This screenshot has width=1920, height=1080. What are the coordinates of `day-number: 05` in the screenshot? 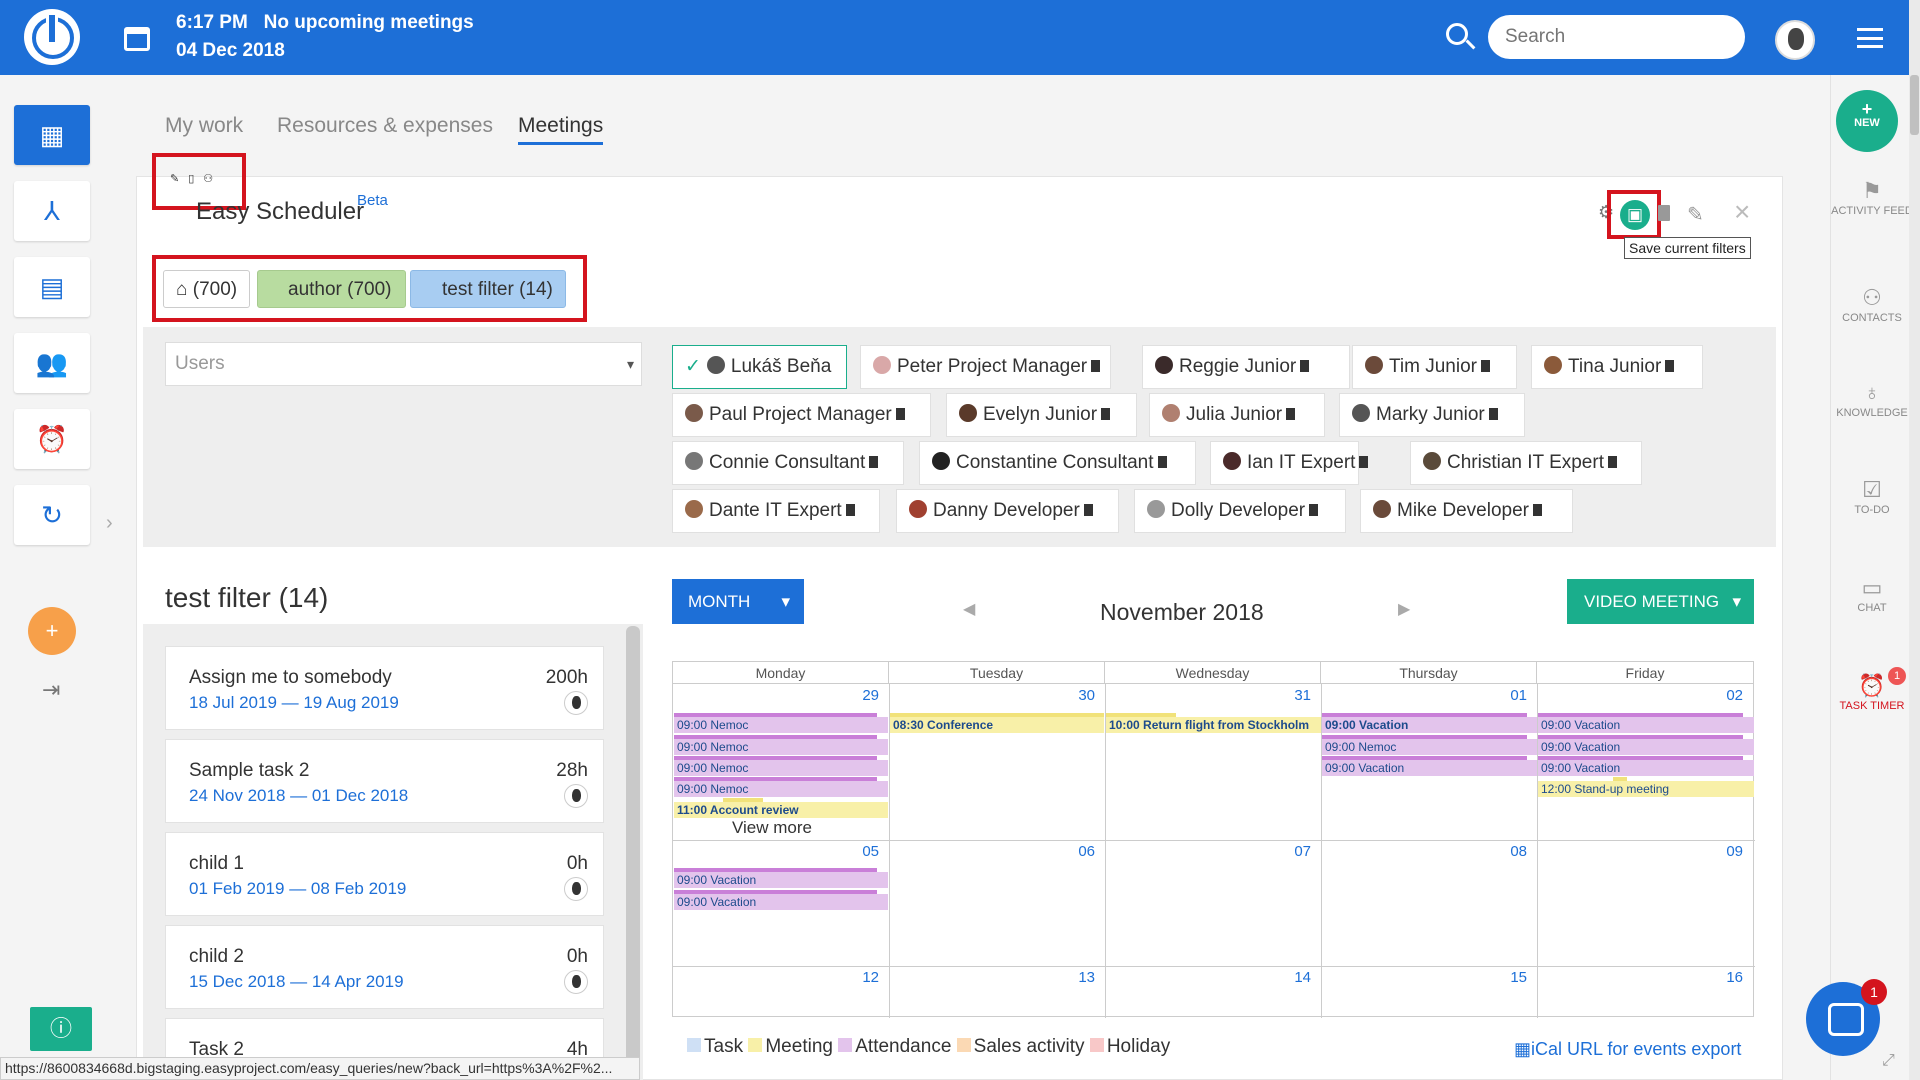 It's located at (779, 851).